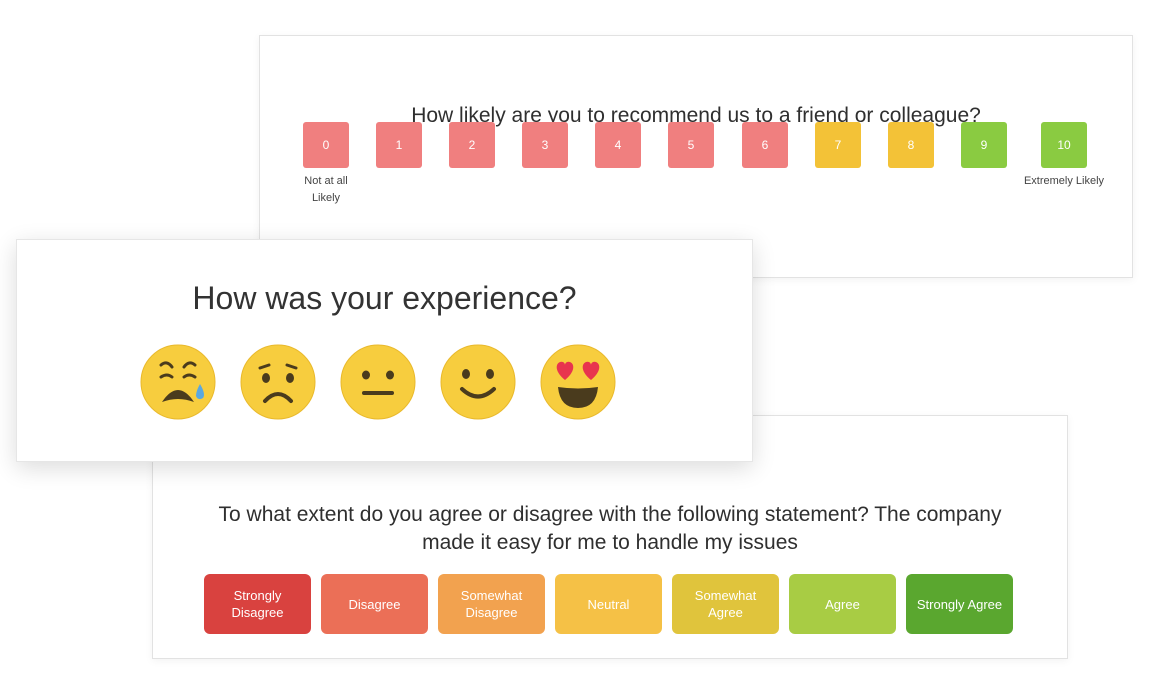 The height and width of the screenshot is (696, 1162). I want to click on likert-option-strongly-disagree: Strongly Disagree, so click(257, 604).